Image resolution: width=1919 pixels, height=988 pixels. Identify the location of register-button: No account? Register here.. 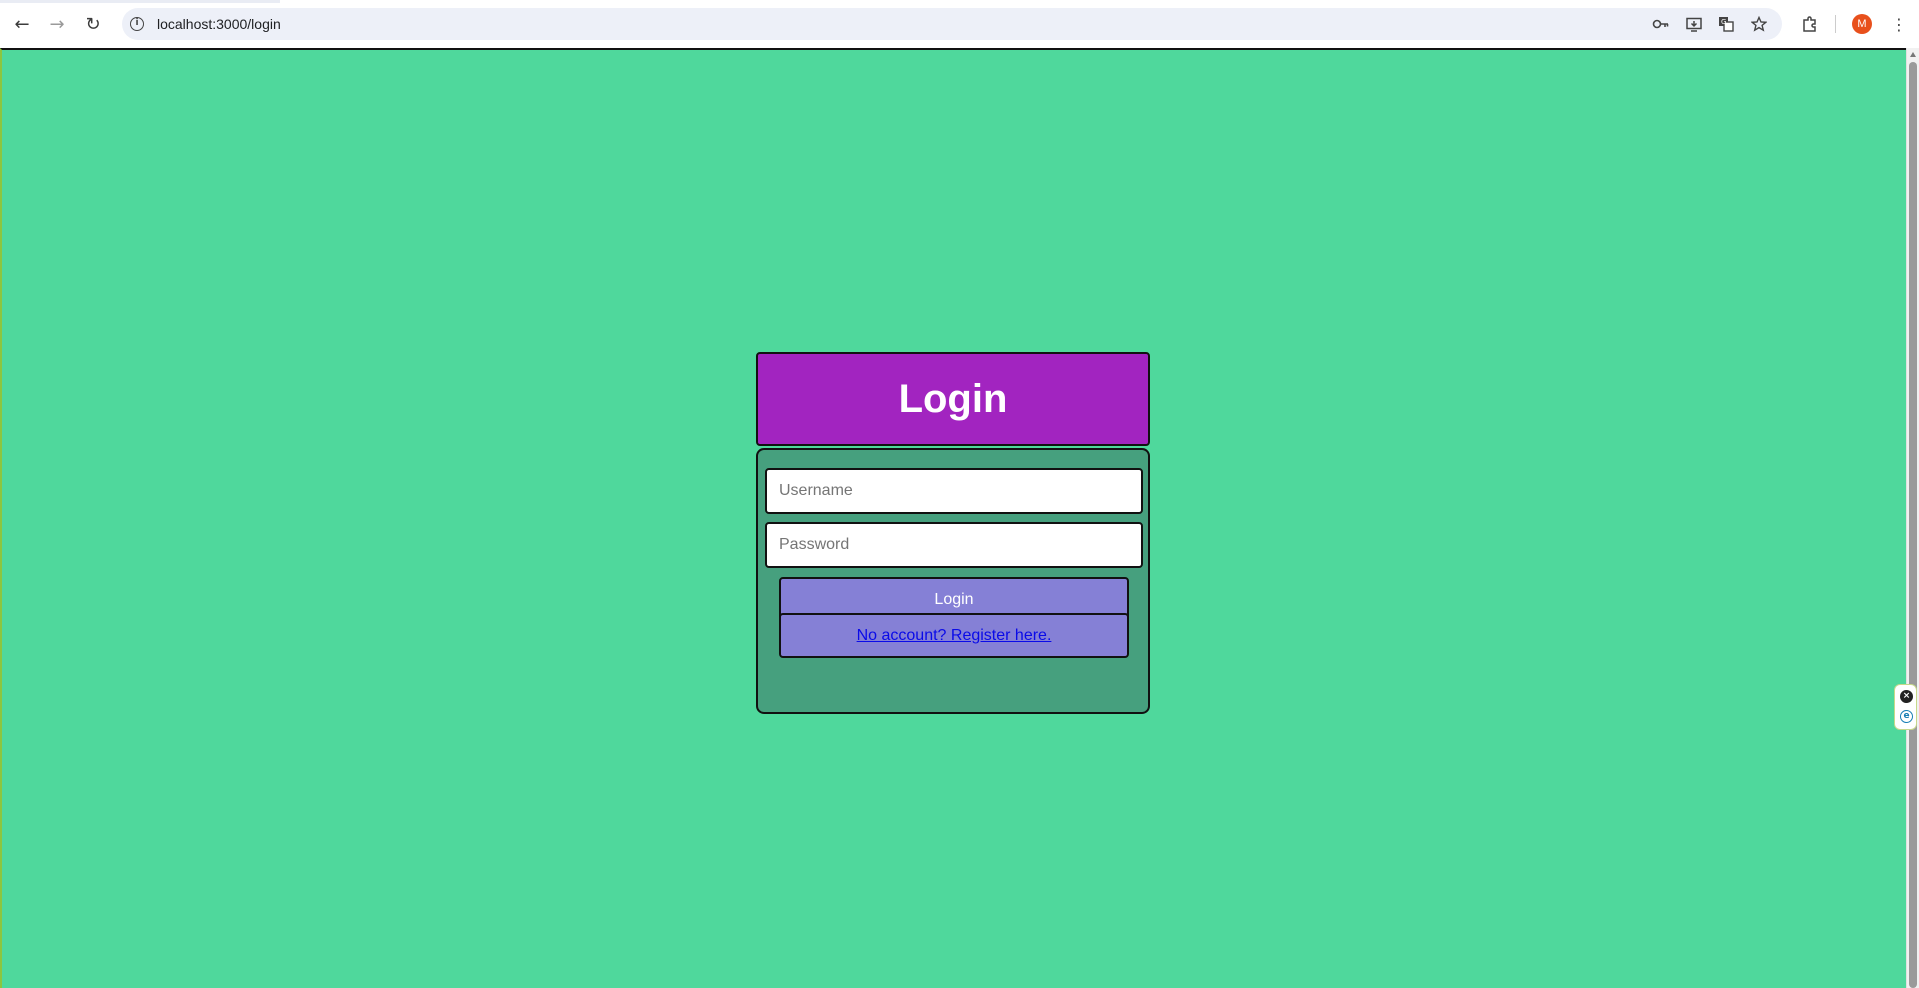
(954, 635).